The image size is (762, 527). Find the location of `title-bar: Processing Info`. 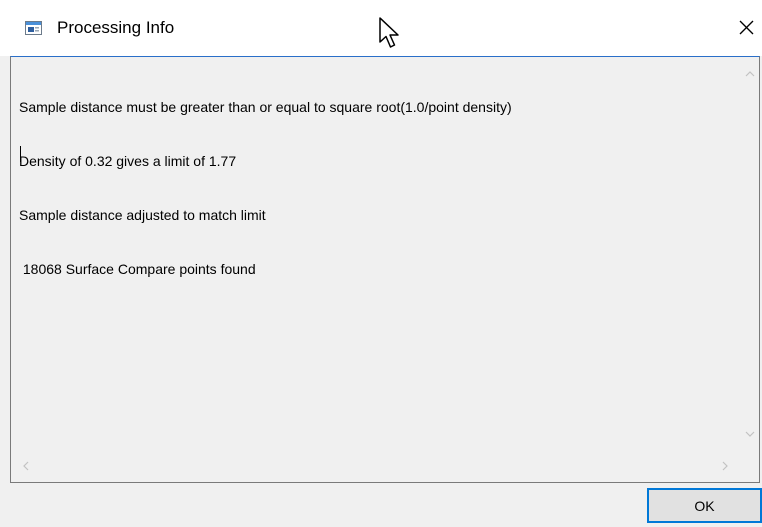

title-bar: Processing Info is located at coordinates (381, 28).